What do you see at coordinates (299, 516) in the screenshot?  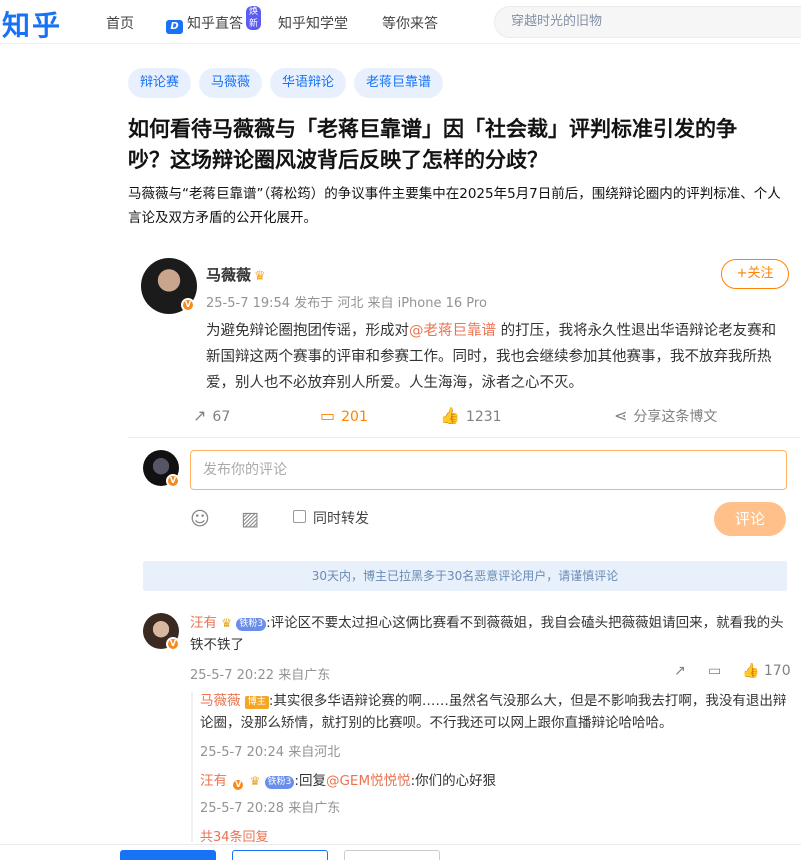 I see `forward-checkbox` at bounding box center [299, 516].